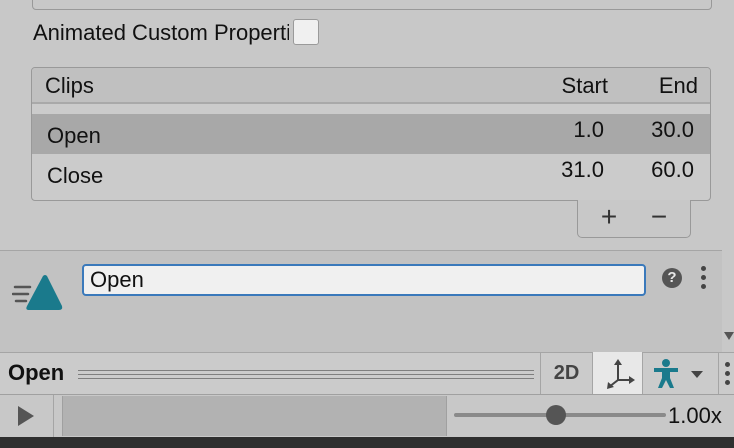  Describe the element at coordinates (696, 374) in the screenshot. I see `chevron-down-icon` at that location.